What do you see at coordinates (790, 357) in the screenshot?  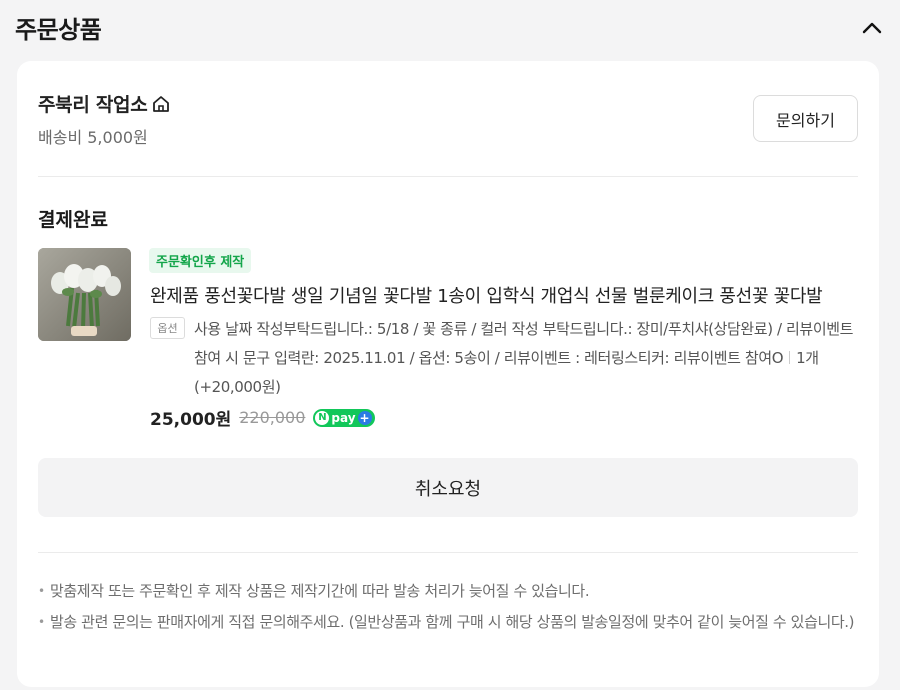 I see `separator` at bounding box center [790, 357].